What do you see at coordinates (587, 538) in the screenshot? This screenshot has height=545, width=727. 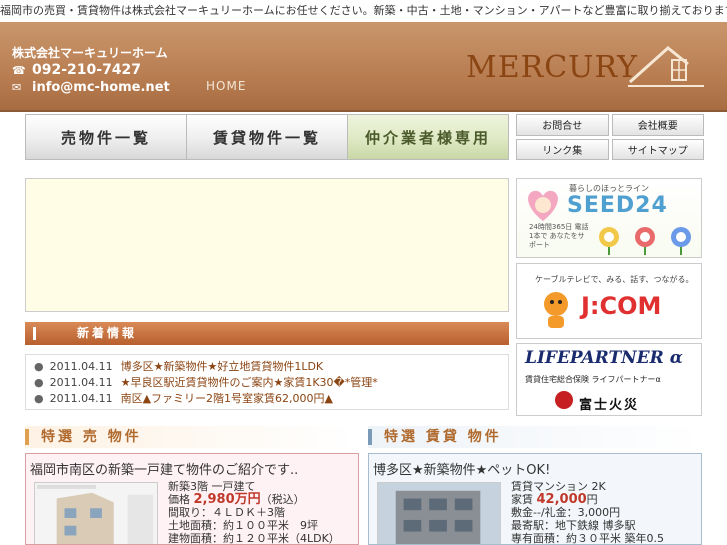 I see `property-area: 専有面積：約３０平米 築年0.5` at bounding box center [587, 538].